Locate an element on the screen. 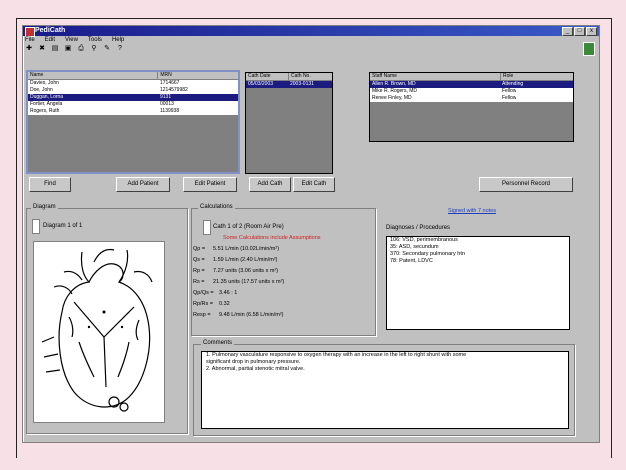 This screenshot has height=470, width=626. maximize-button: □ is located at coordinates (579, 31).